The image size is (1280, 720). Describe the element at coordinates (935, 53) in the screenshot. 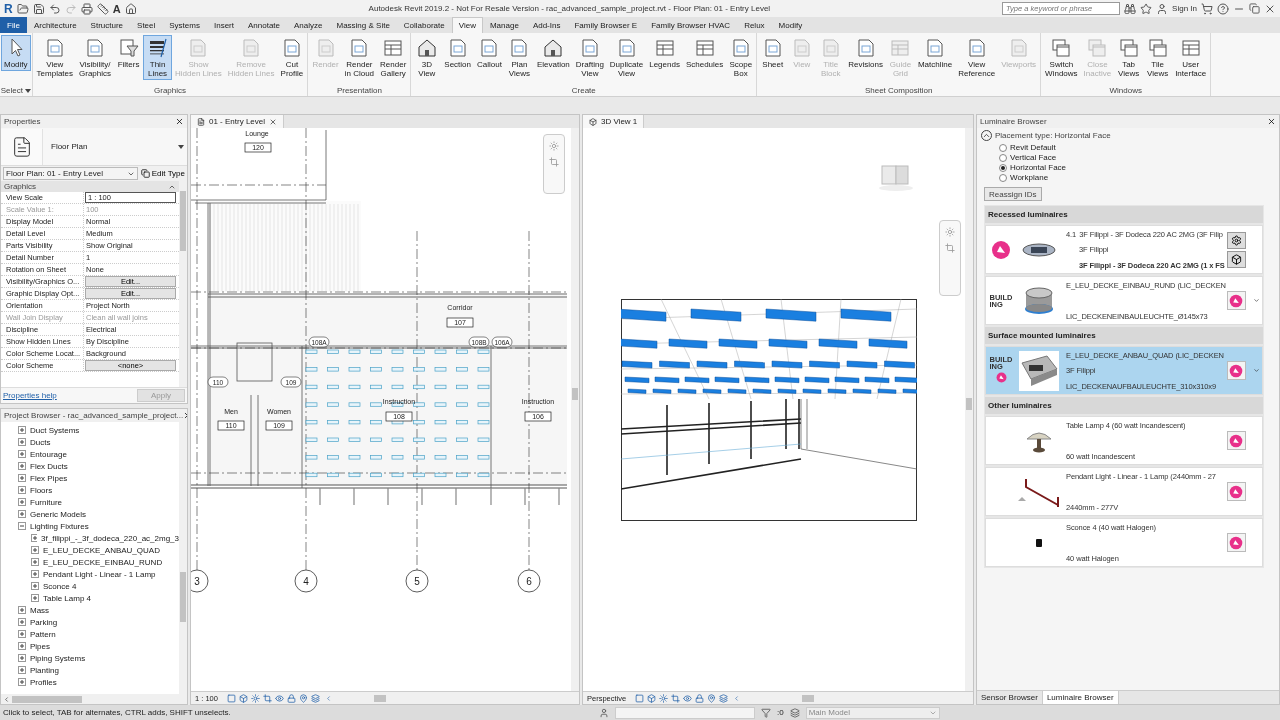

I see `ribbon-button: Matchline` at that location.